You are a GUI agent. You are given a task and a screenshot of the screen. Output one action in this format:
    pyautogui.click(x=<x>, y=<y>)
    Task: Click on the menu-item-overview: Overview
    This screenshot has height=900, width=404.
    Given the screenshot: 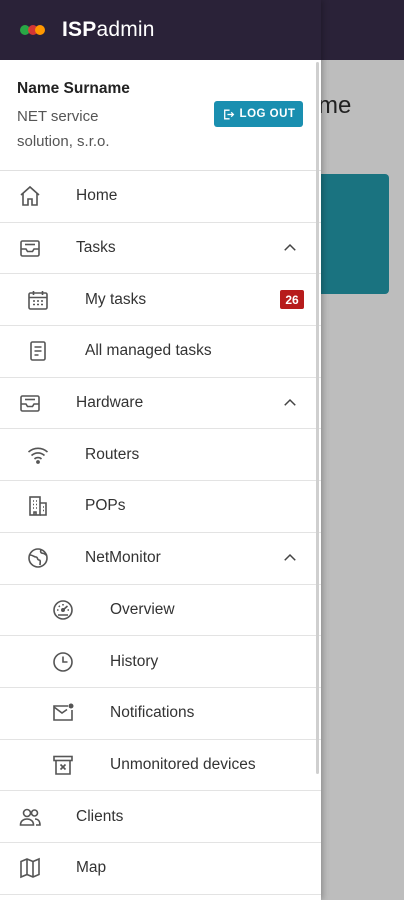 What is the action you would take?
    pyautogui.click(x=160, y=611)
    